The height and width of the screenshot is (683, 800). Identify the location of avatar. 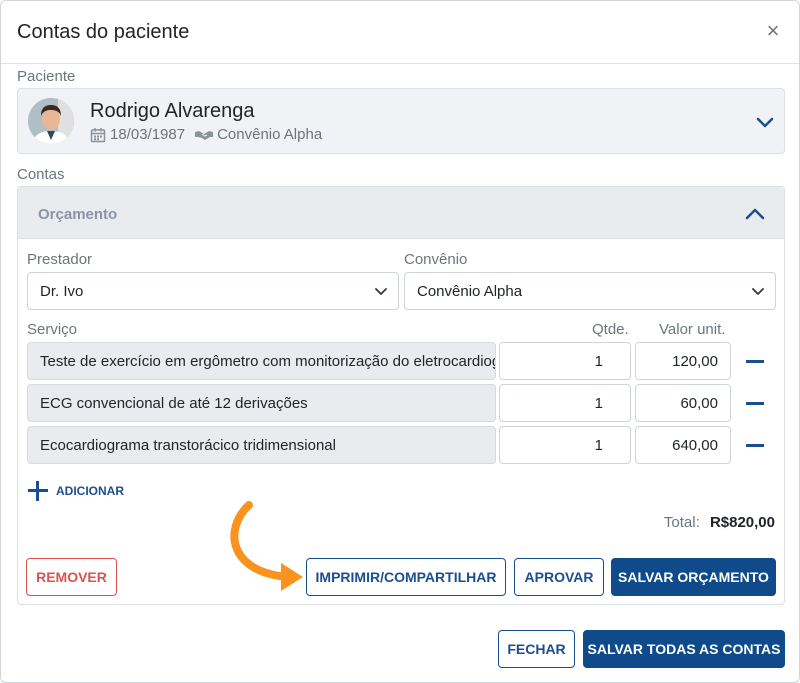
(51, 121).